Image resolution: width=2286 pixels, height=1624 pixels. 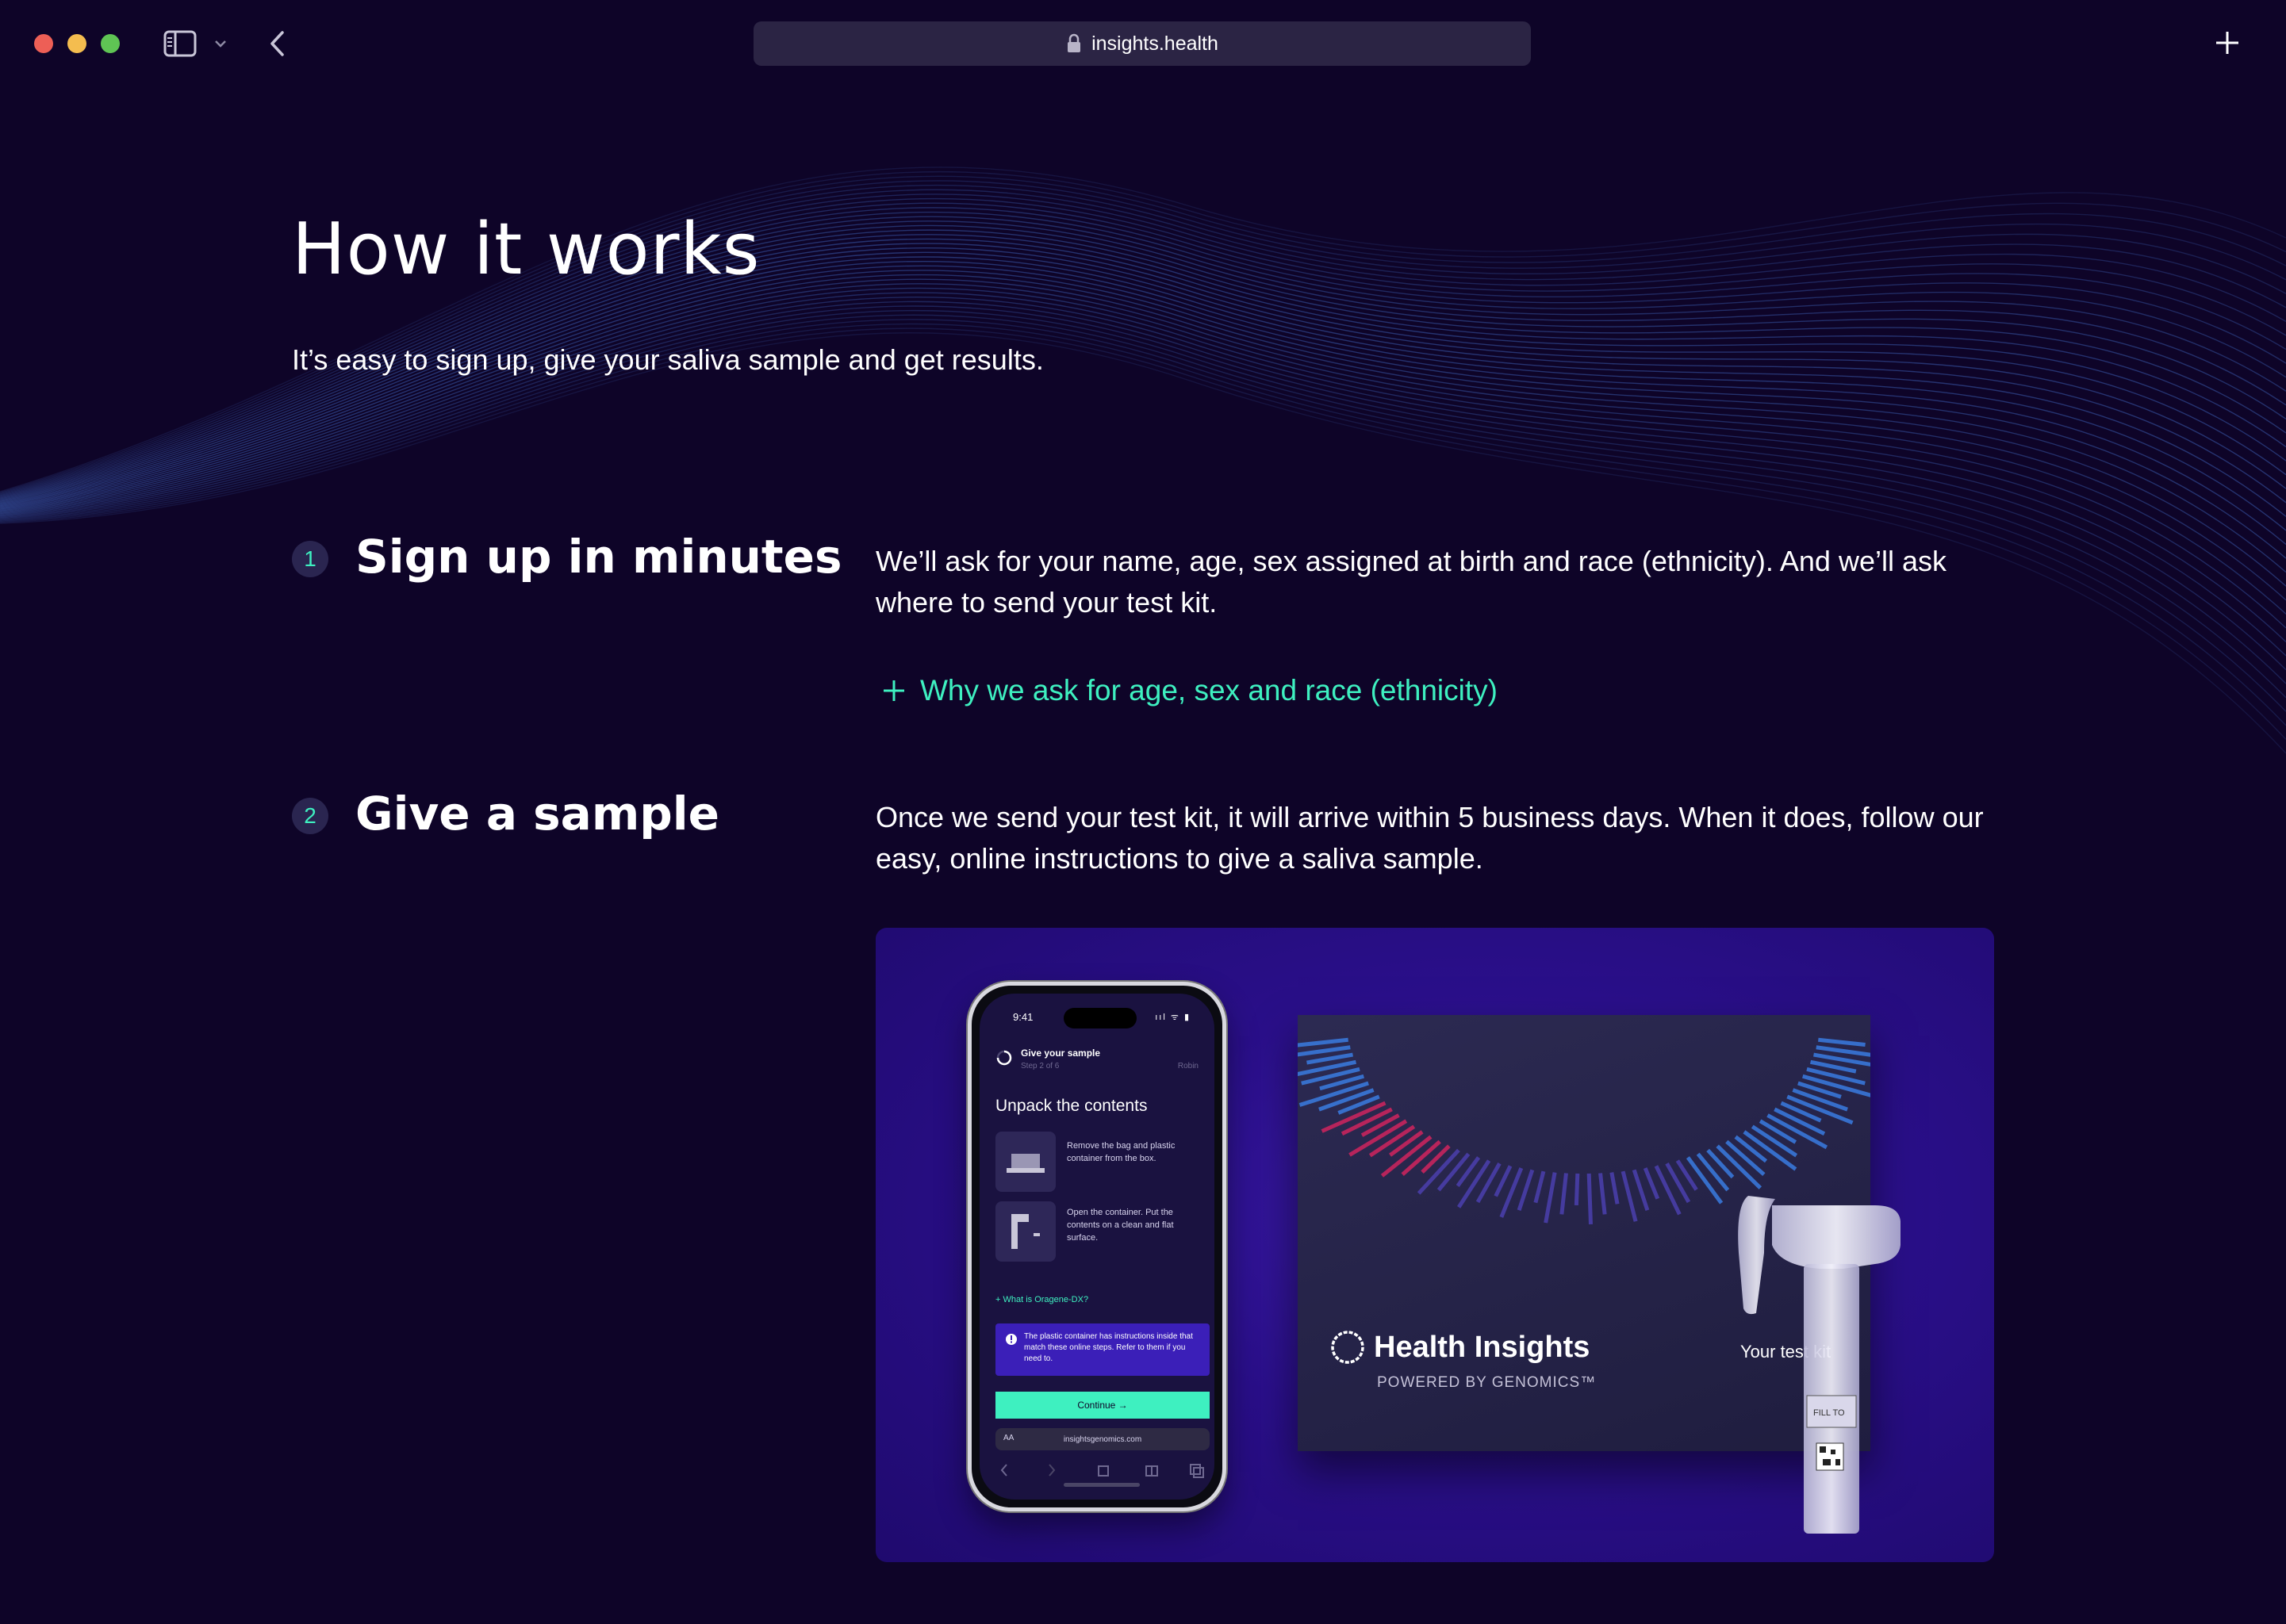 I want to click on phone-browser-toolbar, so click(x=1102, y=1471).